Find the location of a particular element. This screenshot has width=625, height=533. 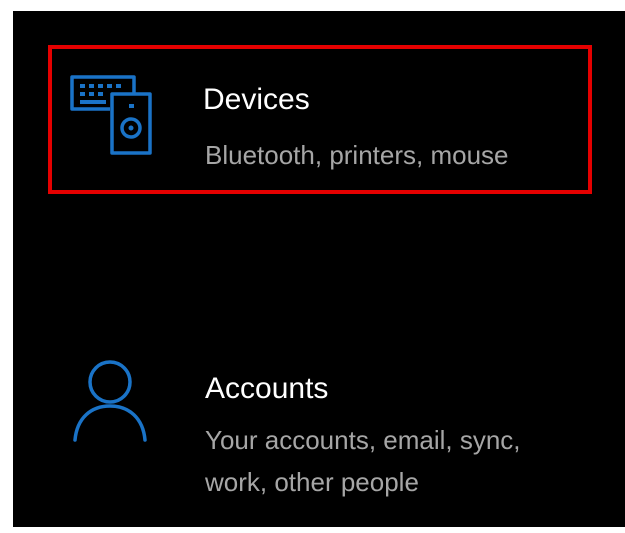

devices-icon is located at coordinates (111, 115).